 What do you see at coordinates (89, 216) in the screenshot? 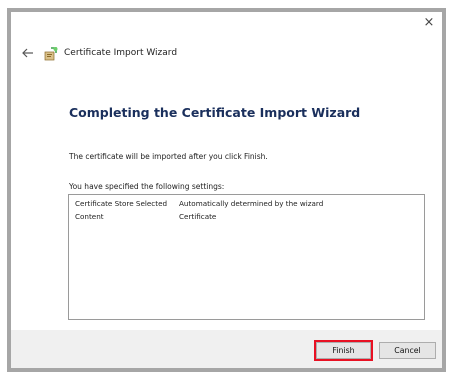
I see `settings-key: Content` at bounding box center [89, 216].